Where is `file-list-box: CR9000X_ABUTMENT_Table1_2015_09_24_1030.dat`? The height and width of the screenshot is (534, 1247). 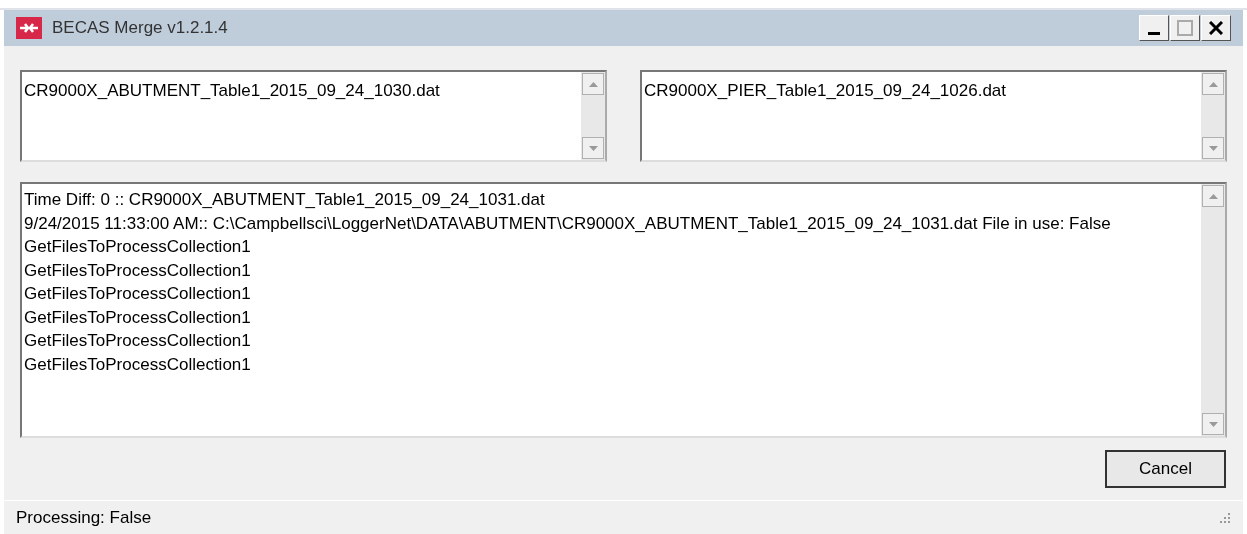
file-list-box: CR9000X_ABUTMENT_Table1_2015_09_24_1030.dat is located at coordinates (313, 116).